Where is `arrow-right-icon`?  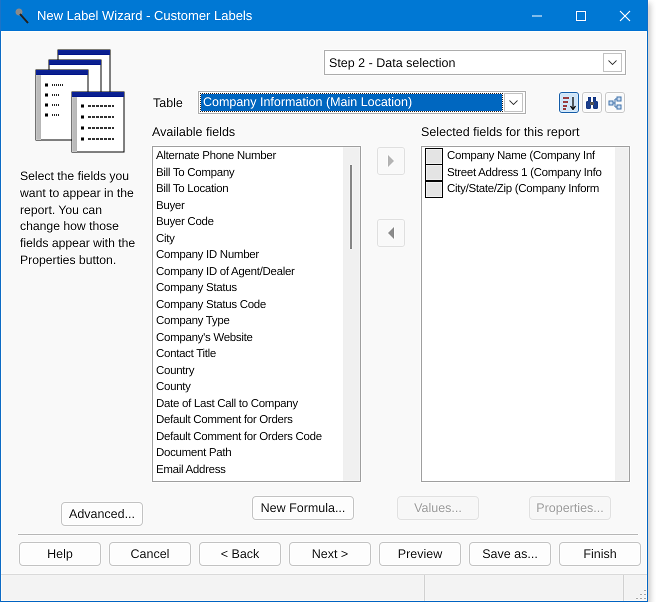
arrow-right-icon is located at coordinates (391, 161).